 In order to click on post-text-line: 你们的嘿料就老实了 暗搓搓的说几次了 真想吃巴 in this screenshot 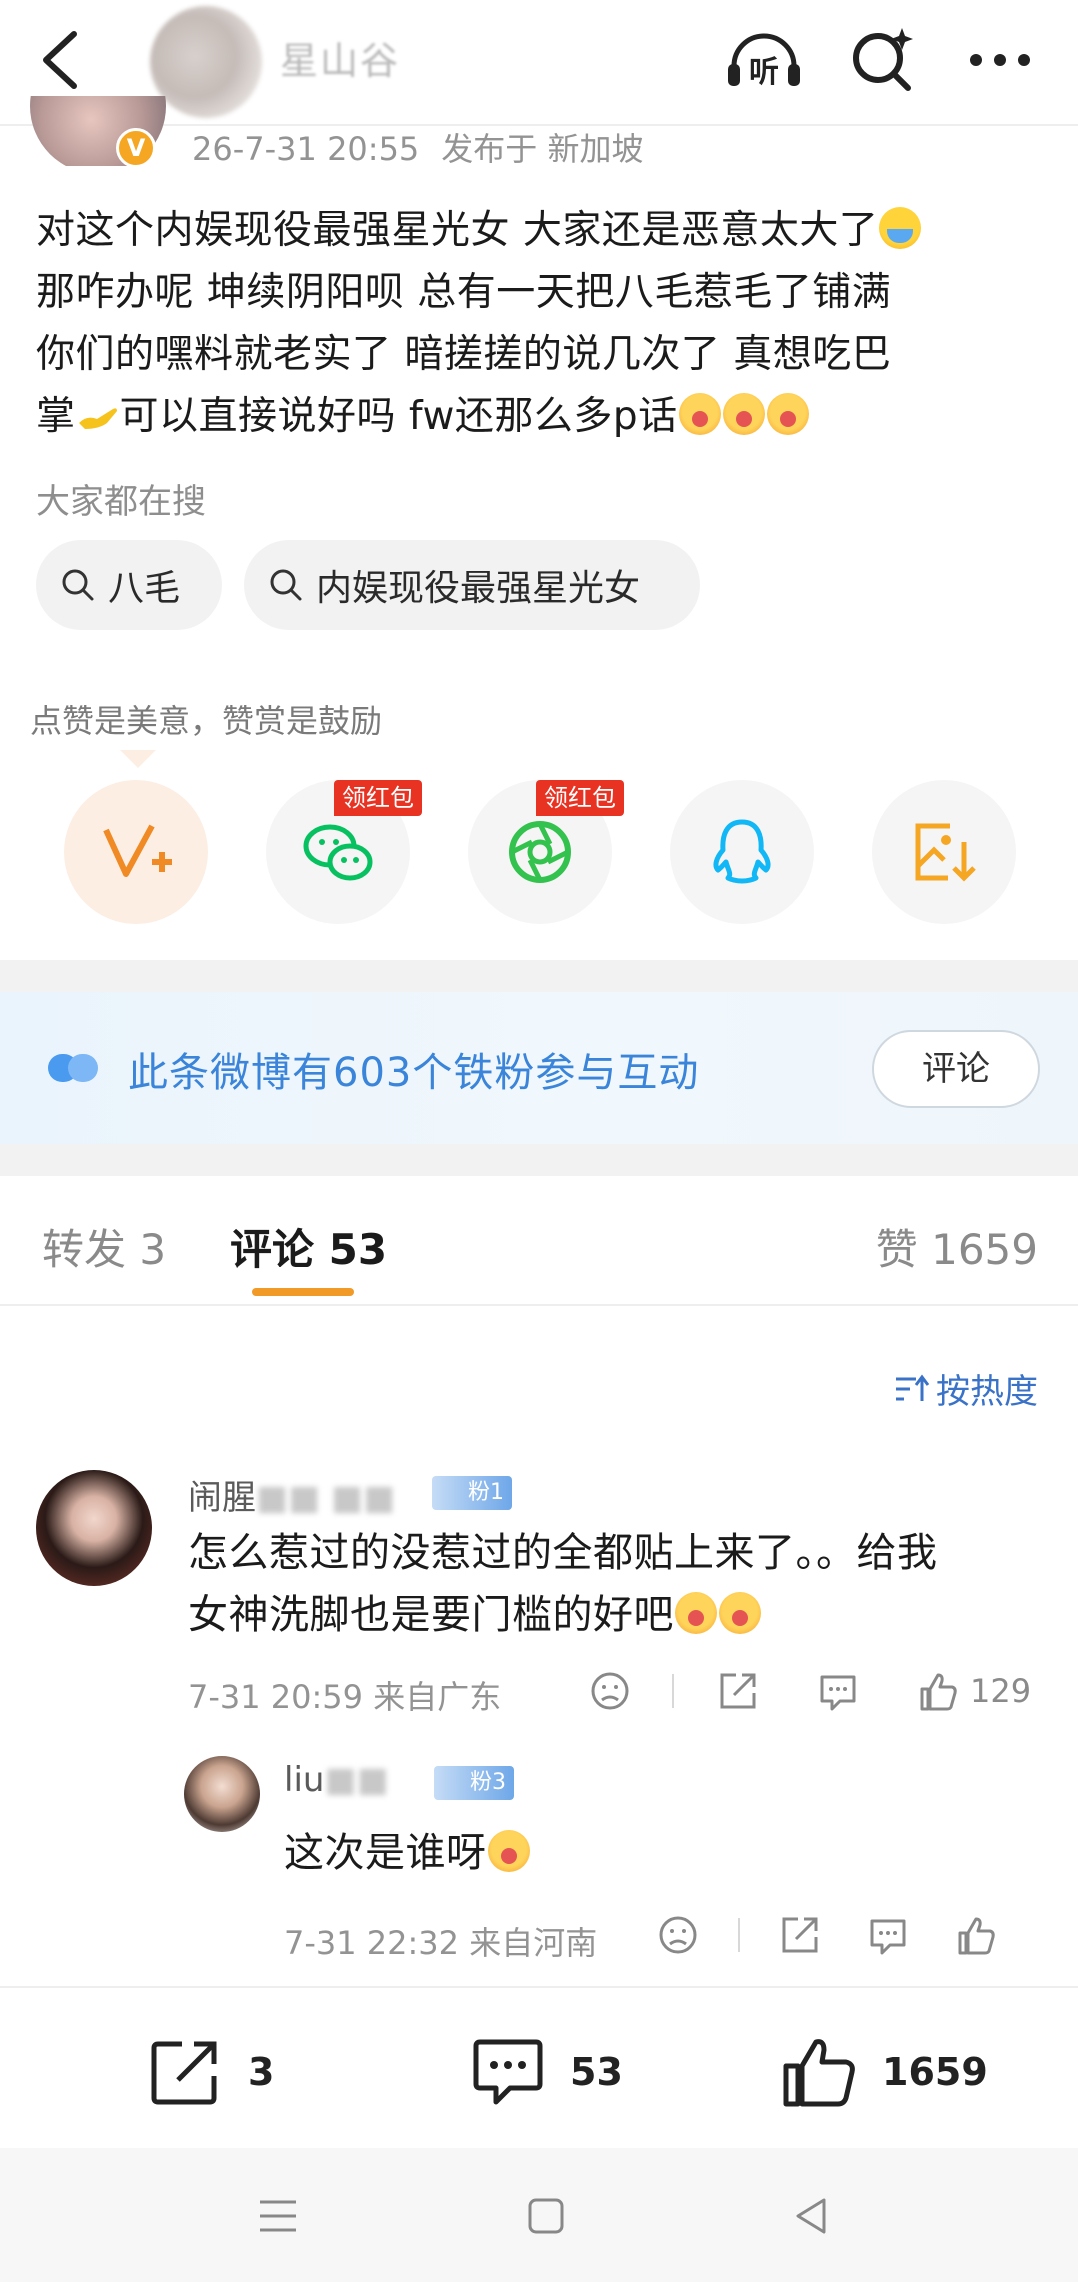, I will do `click(541, 355)`.